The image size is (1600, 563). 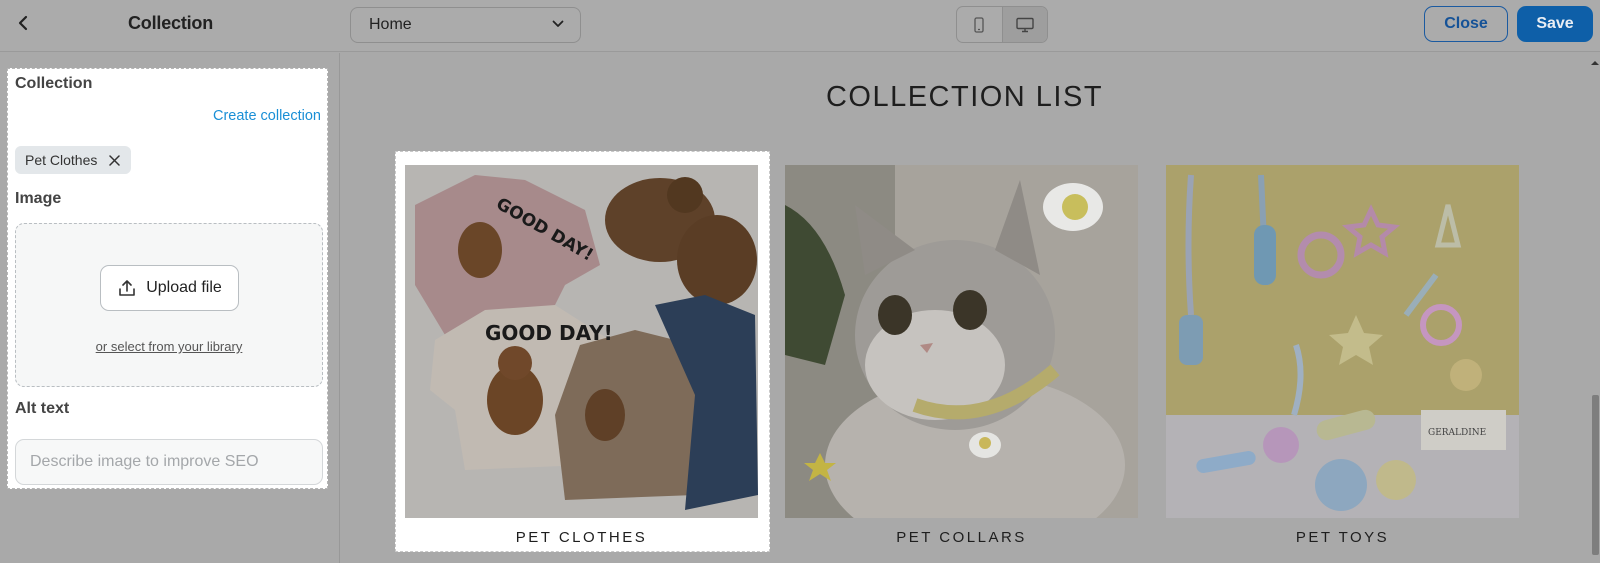 I want to click on scroll-up-arrow-icon, so click(x=1595, y=63).